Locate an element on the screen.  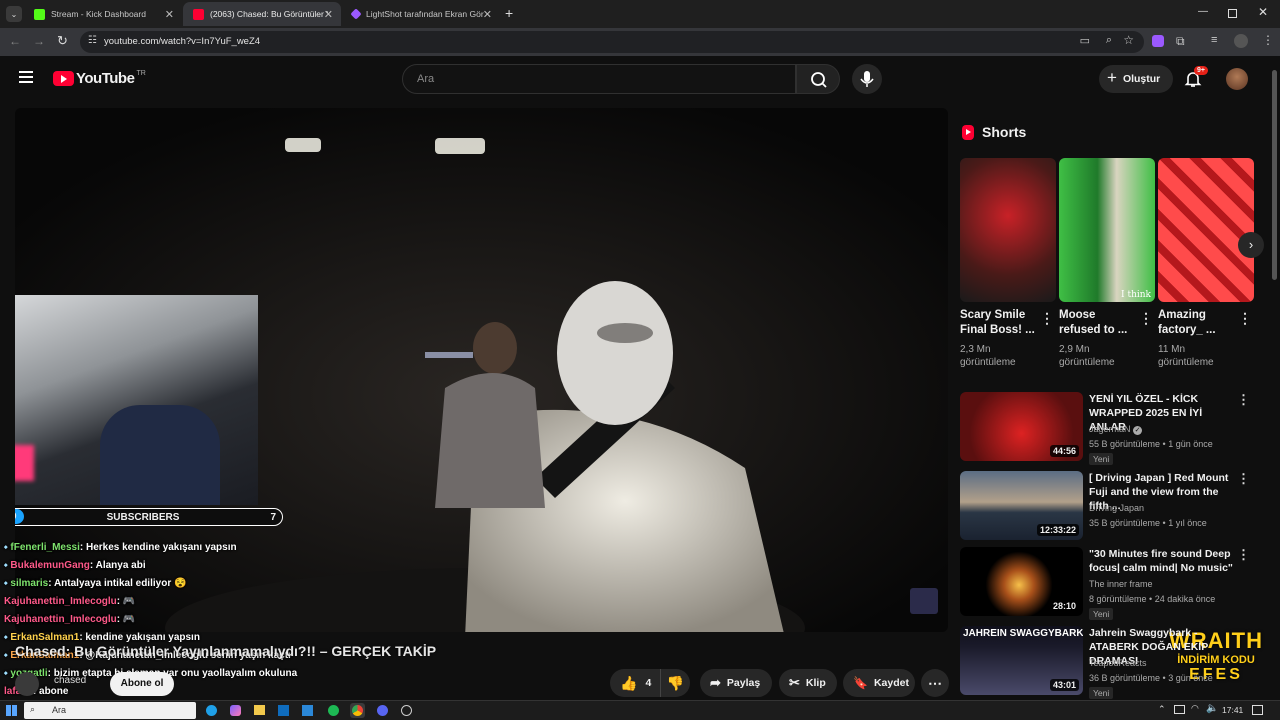
file-explorer-icon is located at coordinates (259, 710).